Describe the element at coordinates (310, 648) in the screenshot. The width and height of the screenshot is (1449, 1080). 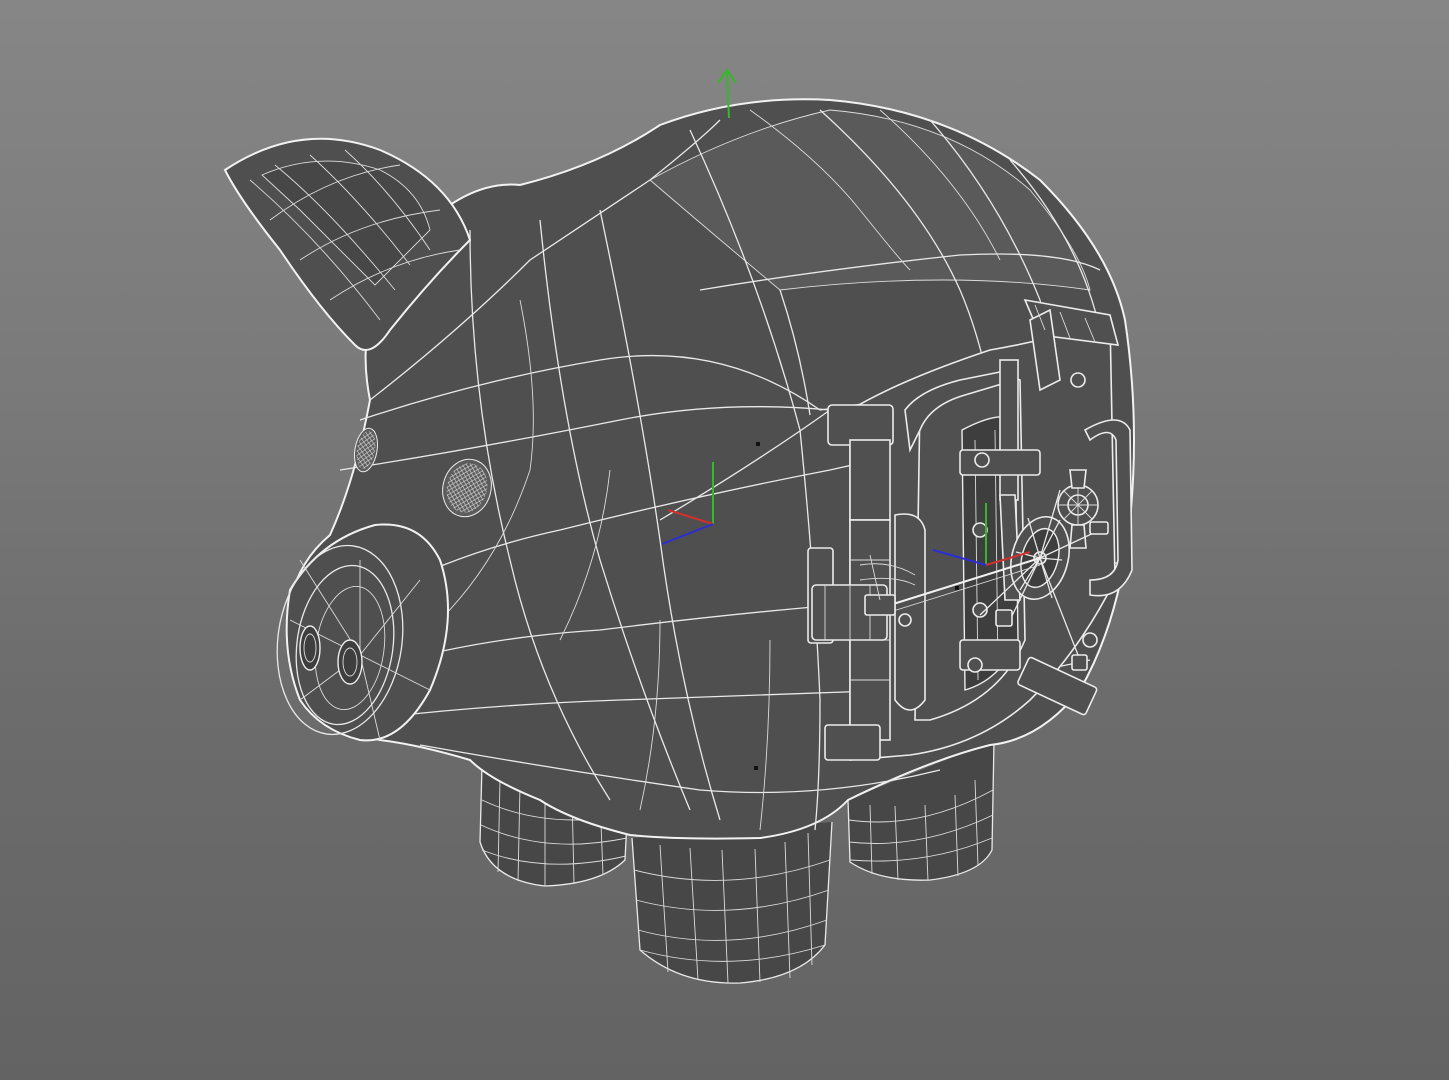
I see `nostril-right` at that location.